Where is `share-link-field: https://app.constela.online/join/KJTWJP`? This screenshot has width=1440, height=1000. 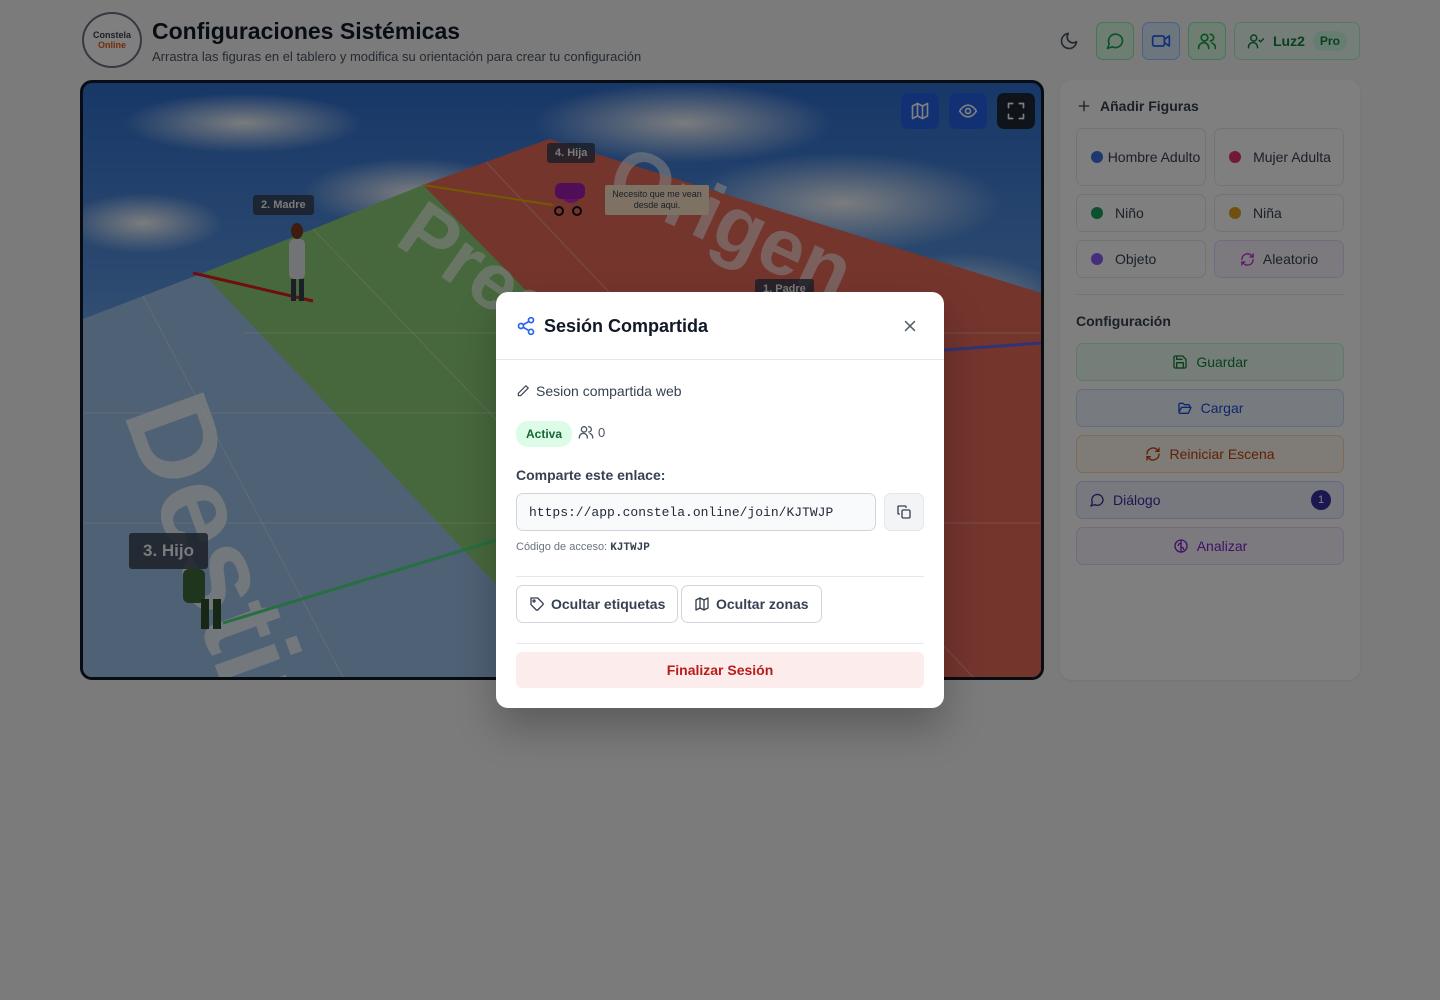 share-link-field: https://app.constela.online/join/KJTWJP is located at coordinates (696, 512).